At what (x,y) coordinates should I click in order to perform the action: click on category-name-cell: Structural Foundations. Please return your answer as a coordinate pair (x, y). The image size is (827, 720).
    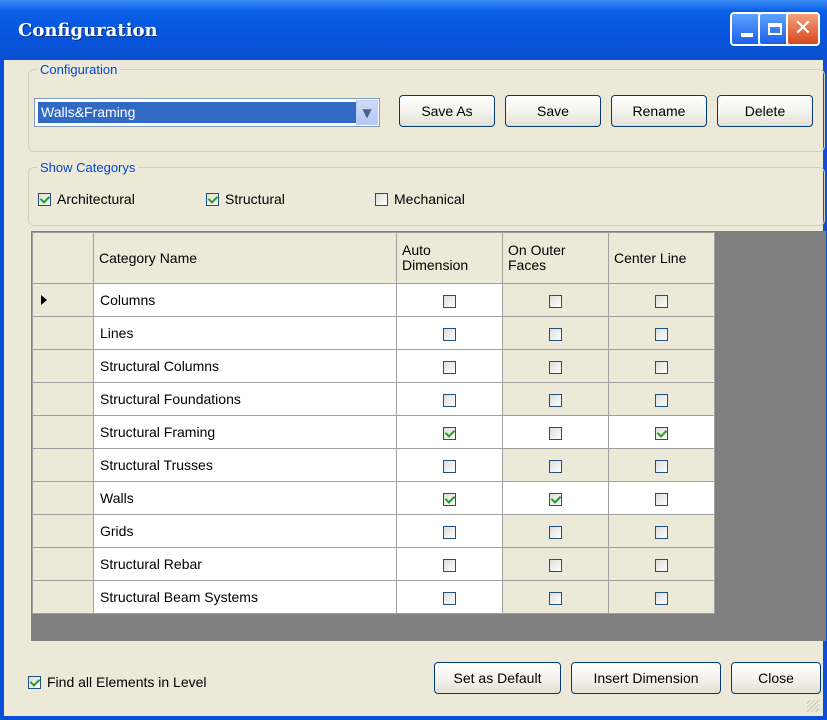
    Looking at the image, I should click on (245, 399).